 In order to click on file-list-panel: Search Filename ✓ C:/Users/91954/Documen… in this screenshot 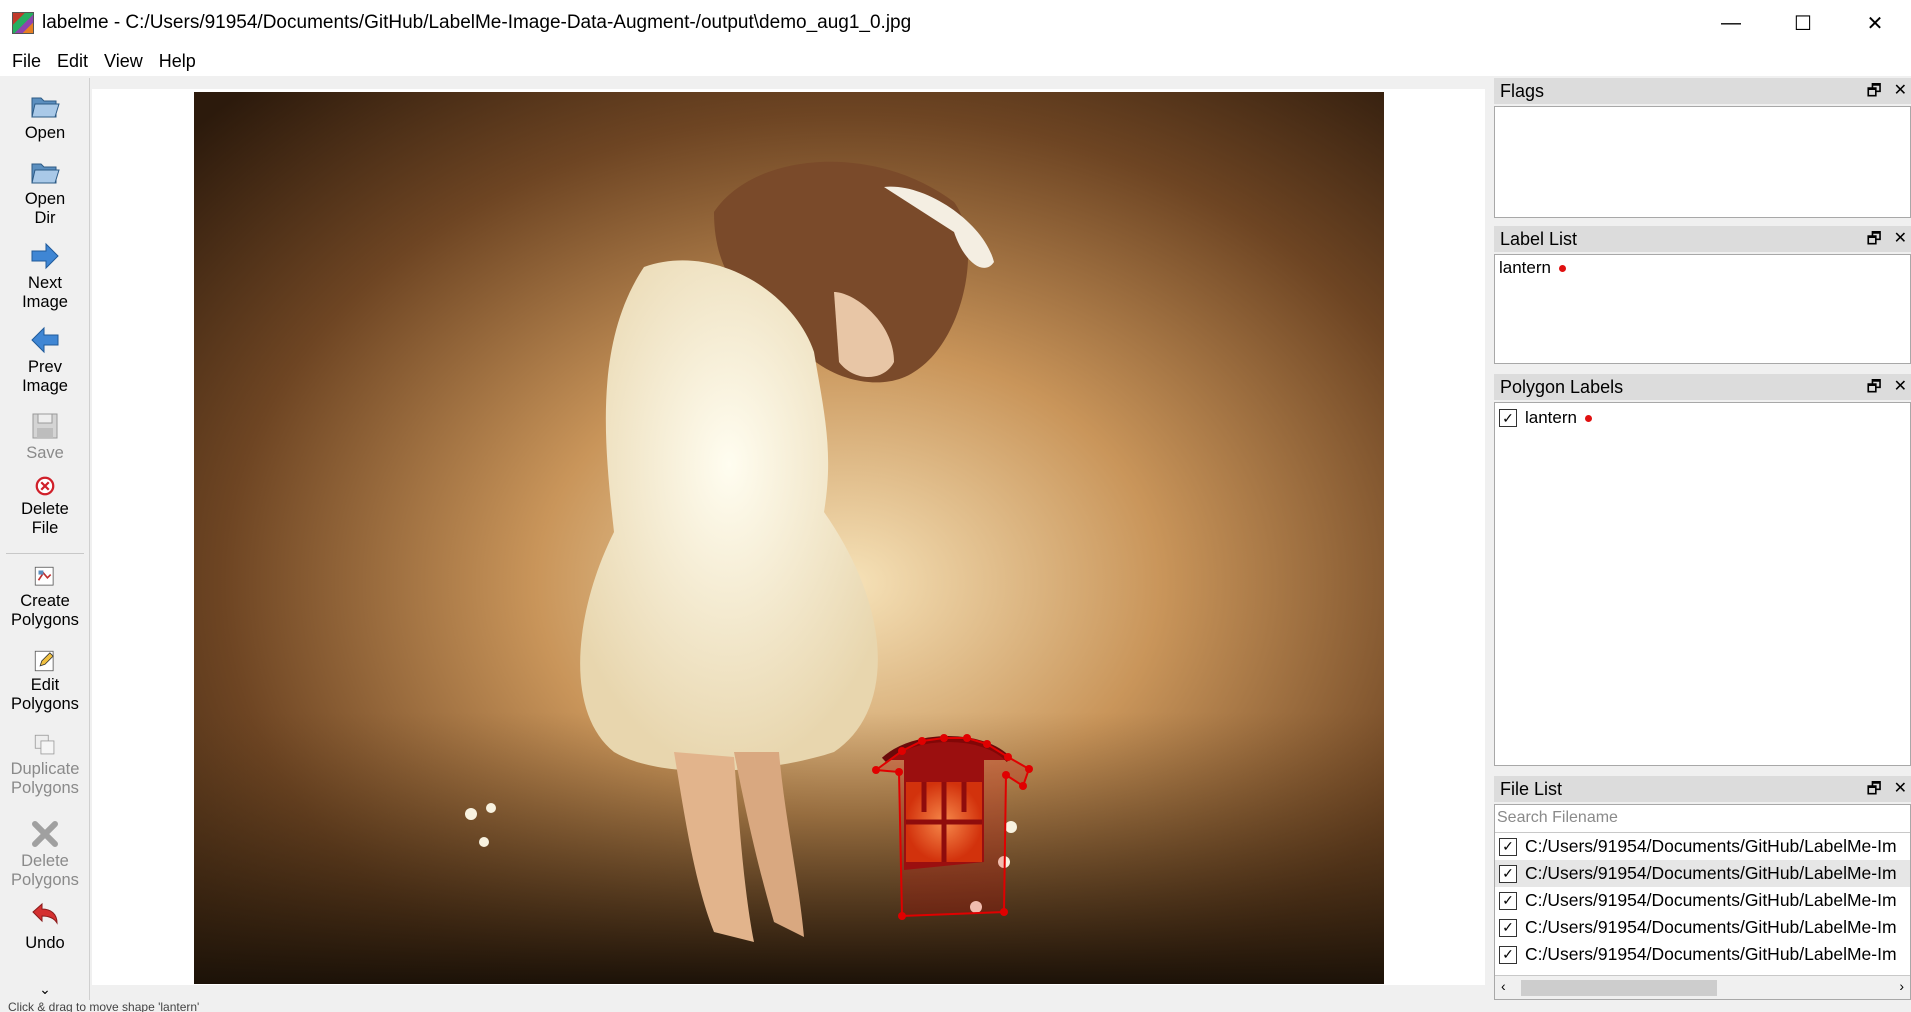, I will do `click(1702, 902)`.